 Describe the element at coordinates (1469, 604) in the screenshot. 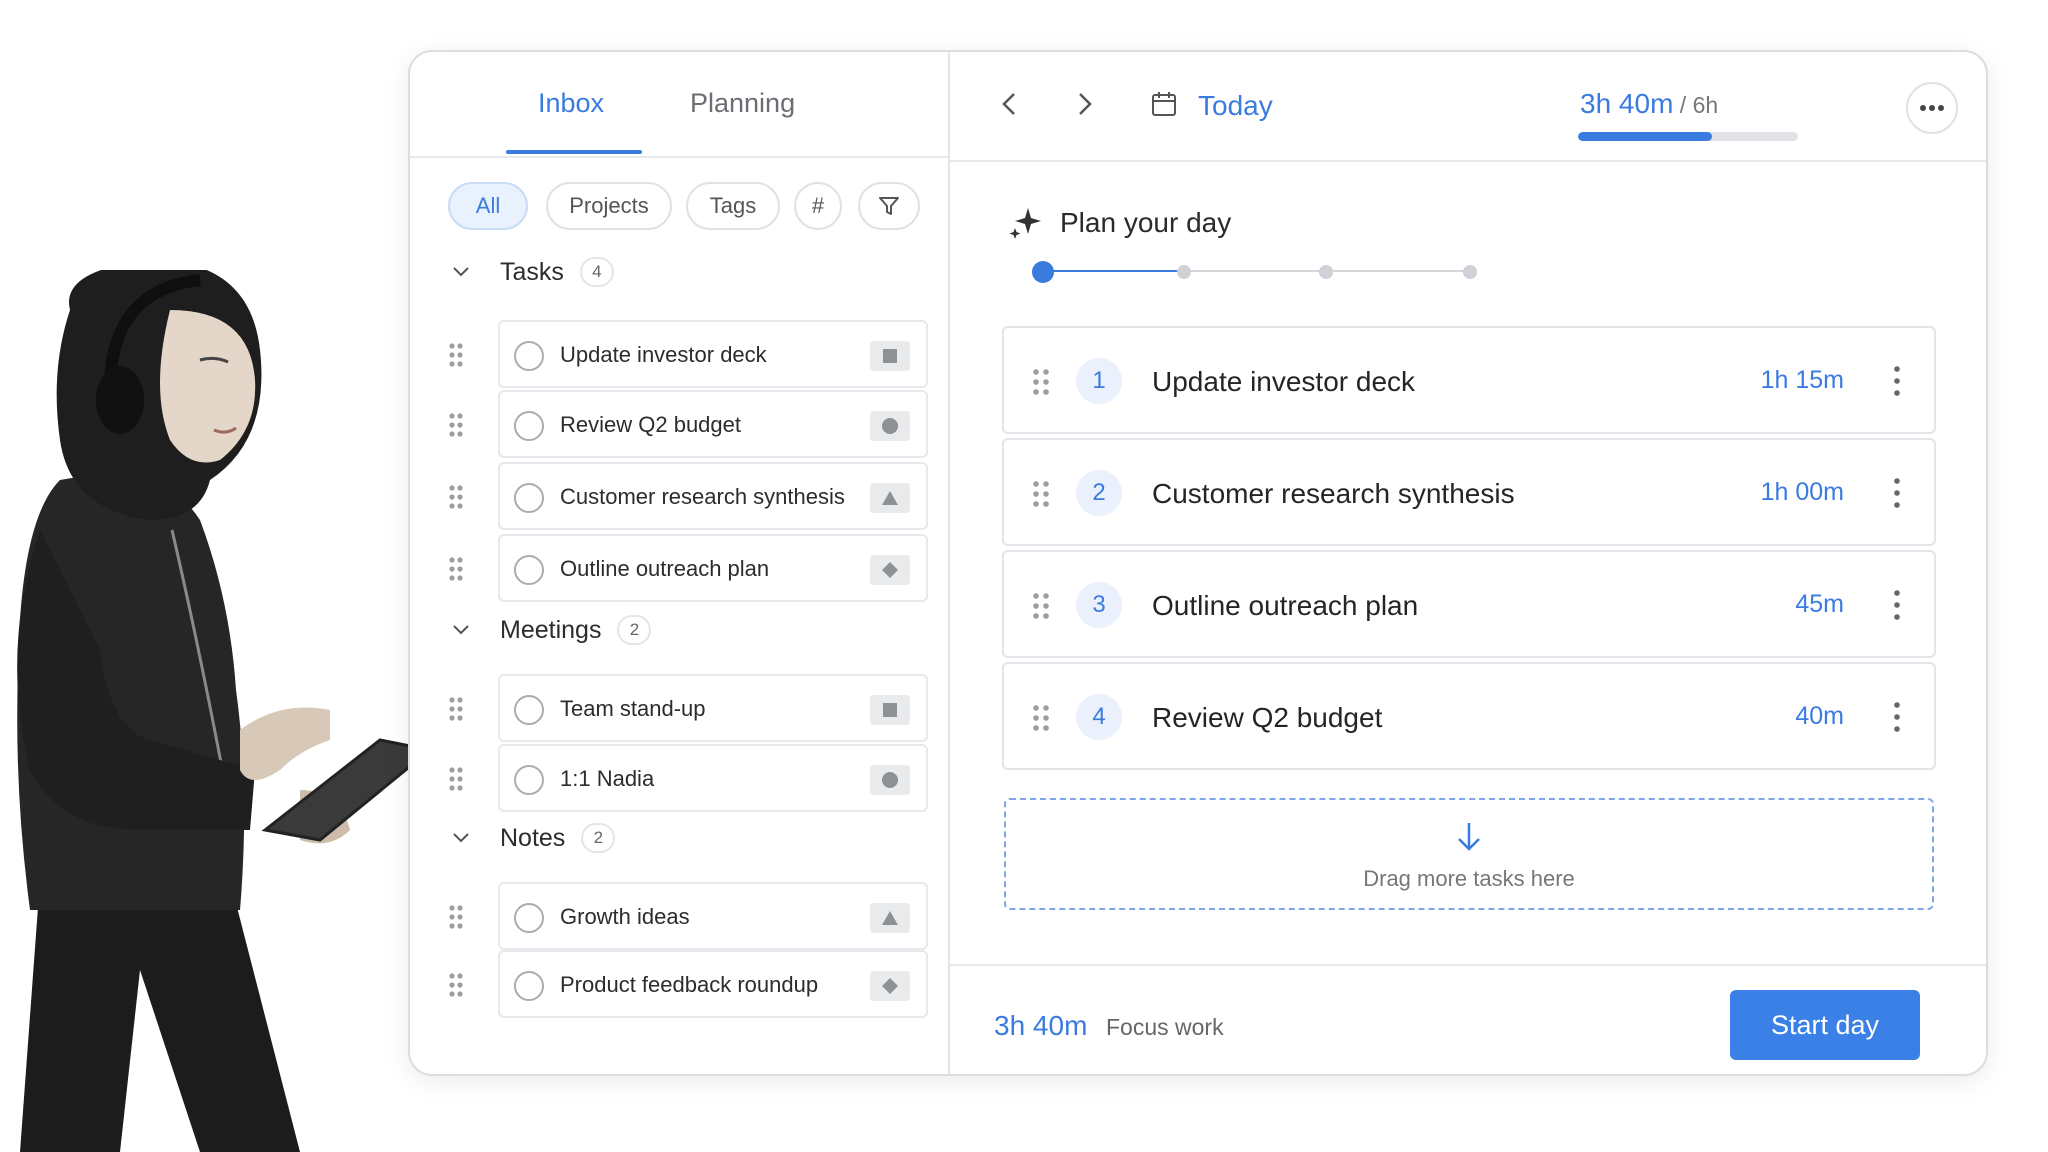

I see `planned-task-card: 3 Outline outreach plan 45m` at that location.